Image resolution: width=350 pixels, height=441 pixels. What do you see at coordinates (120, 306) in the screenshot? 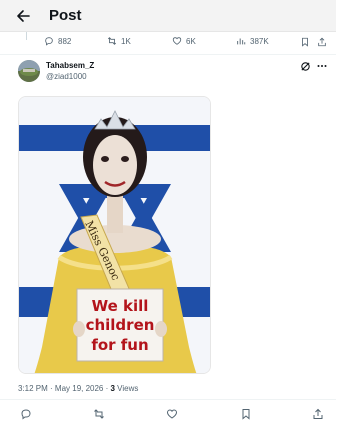
I see `sign-line-1: We kill` at bounding box center [120, 306].